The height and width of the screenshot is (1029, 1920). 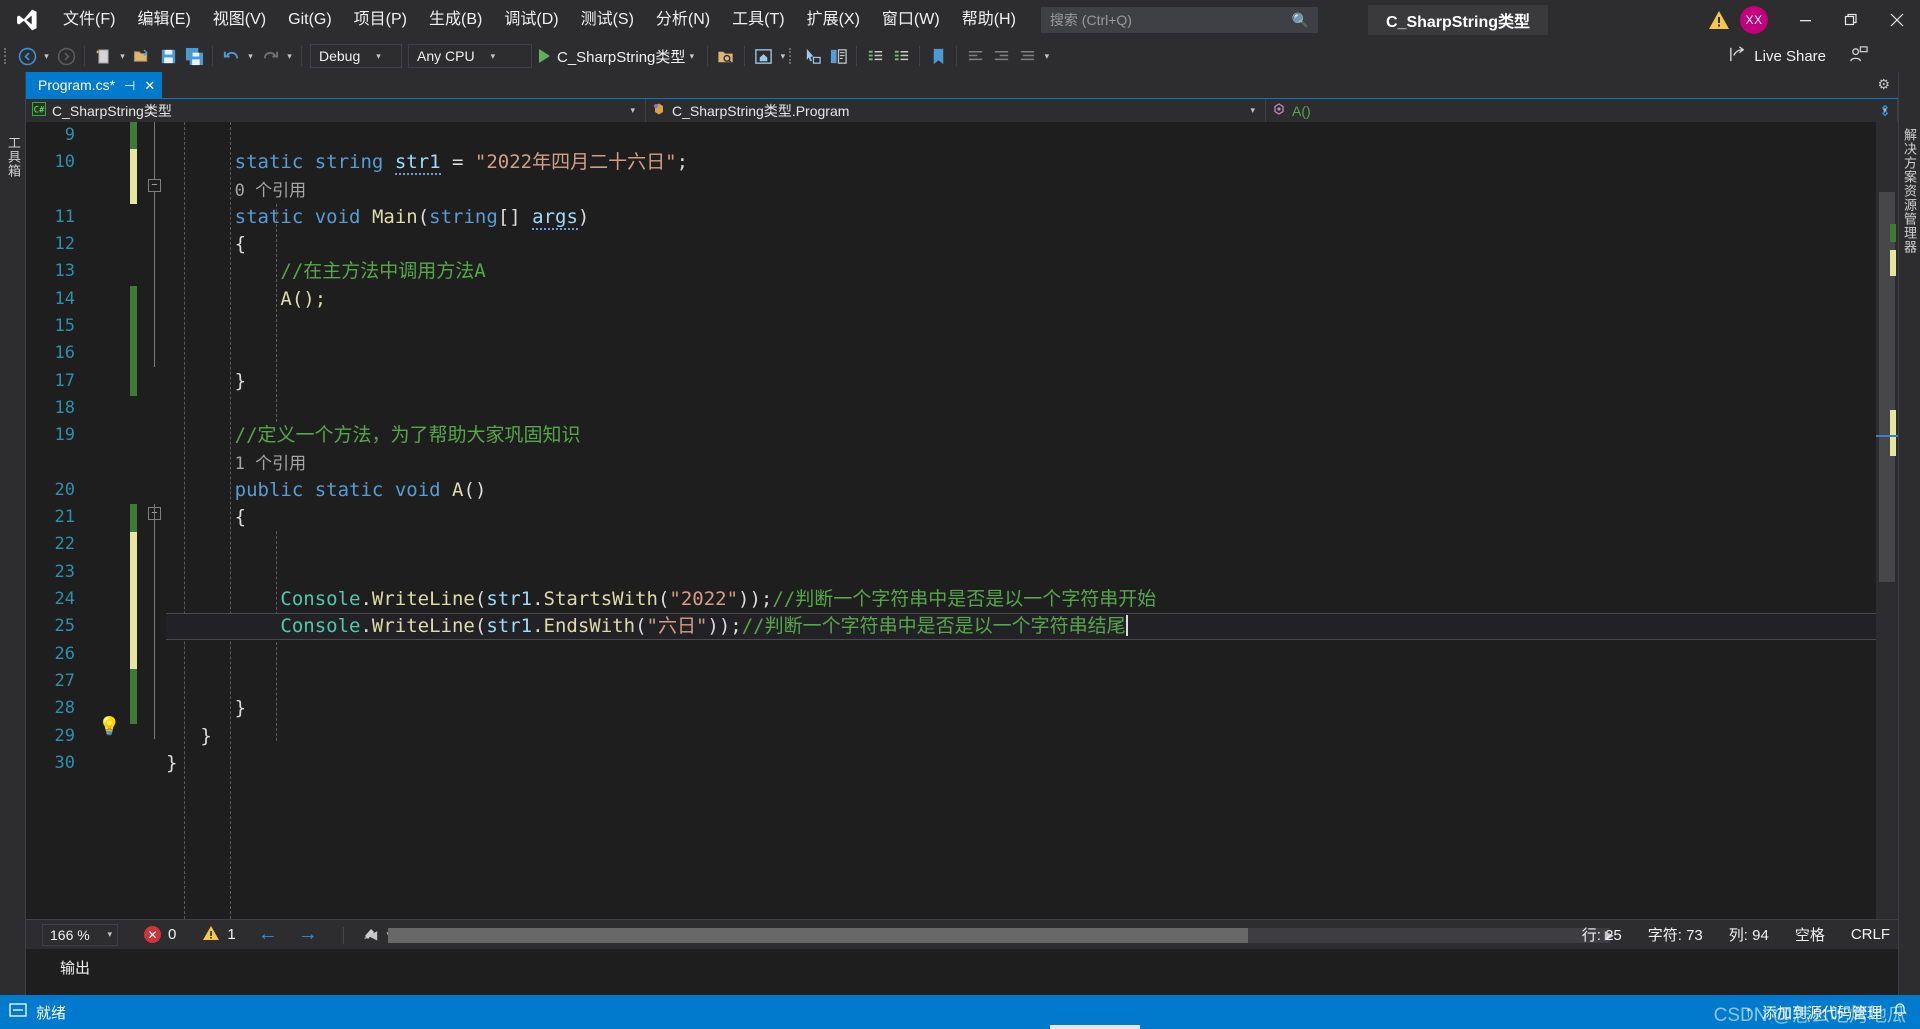 I want to click on arrow-right-icon: →, so click(x=308, y=934).